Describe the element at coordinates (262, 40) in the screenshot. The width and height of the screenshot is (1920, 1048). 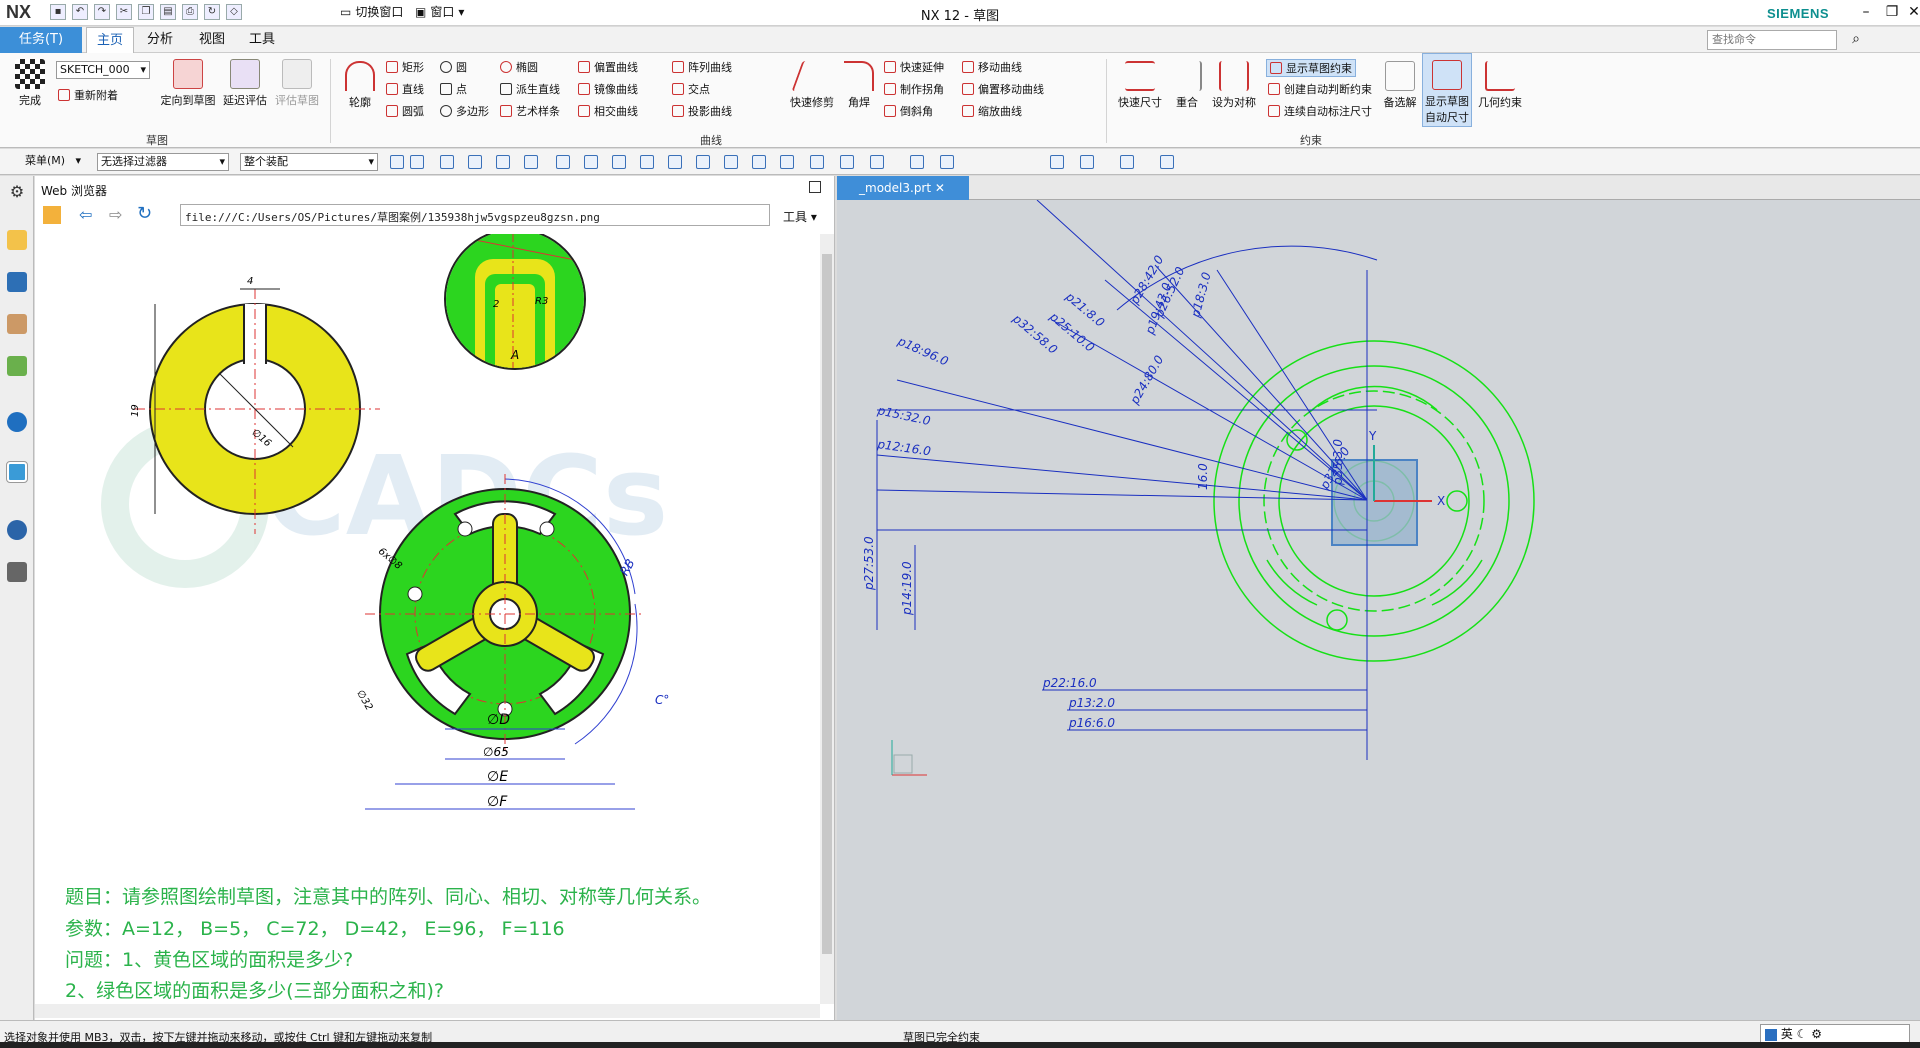
I see `tab-tools: 工具` at that location.